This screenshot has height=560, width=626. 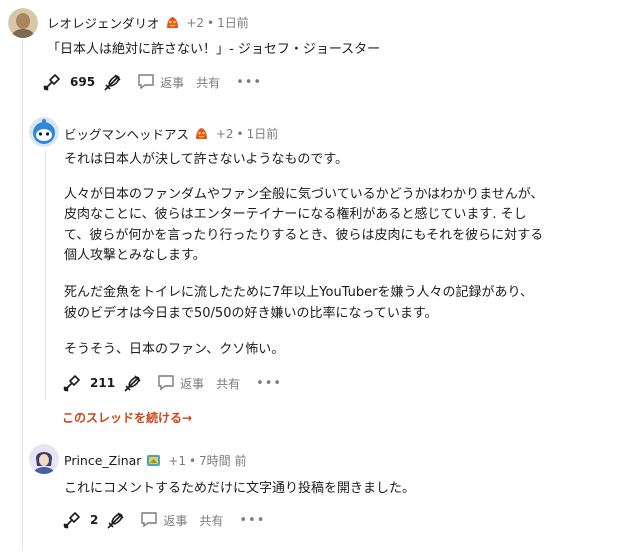 I want to click on username: レオレジェンダリオ, so click(x=103, y=22).